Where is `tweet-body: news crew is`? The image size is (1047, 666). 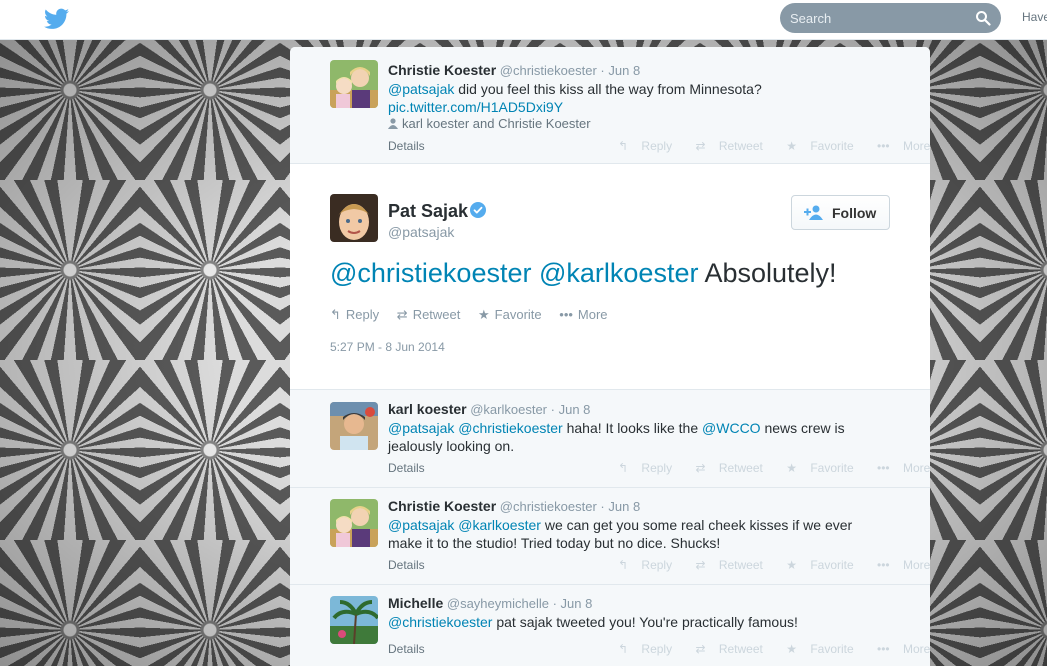
tweet-body: news crew is is located at coordinates (802, 428).